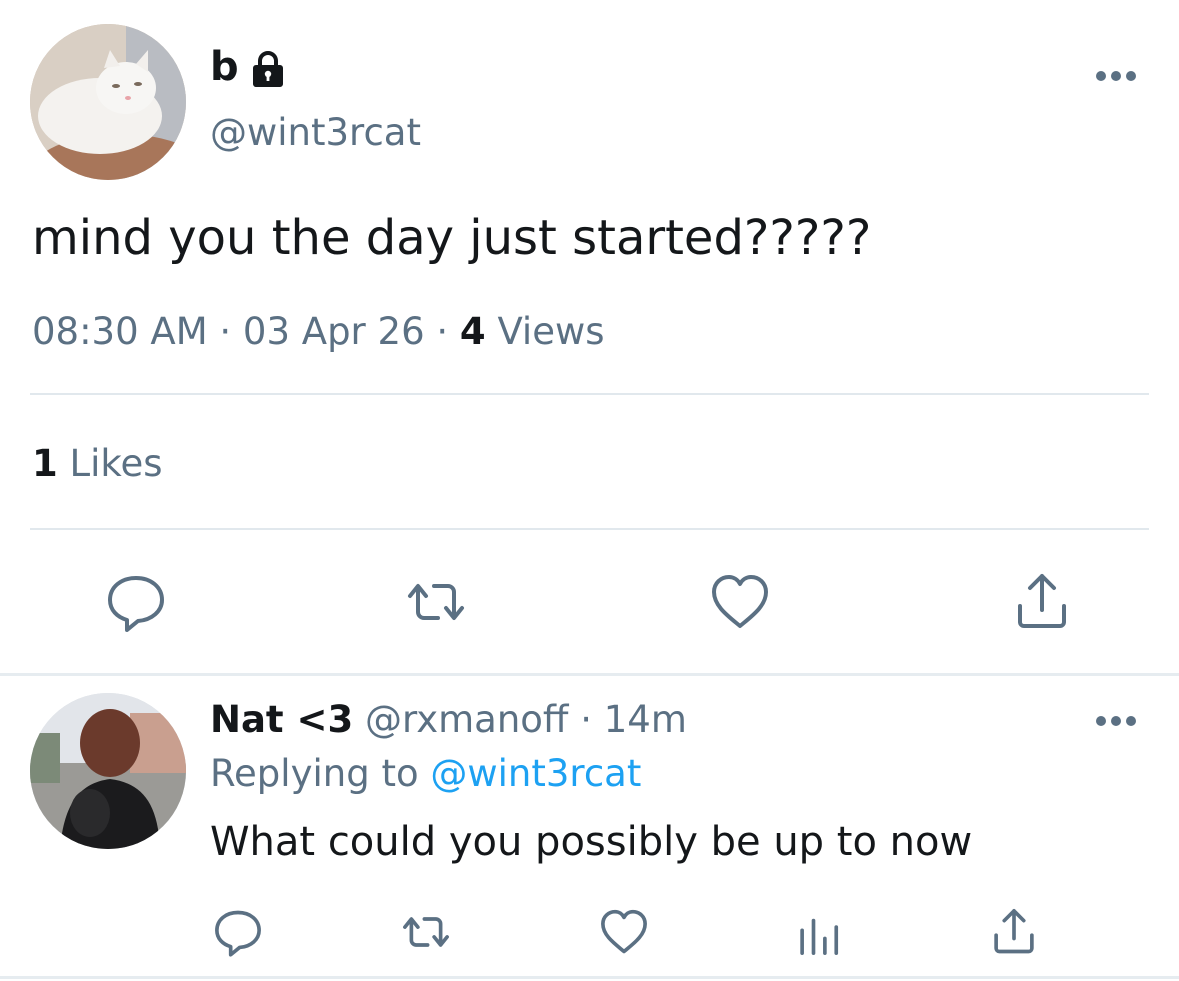 The height and width of the screenshot is (981, 1179). What do you see at coordinates (247, 67) in the screenshot?
I see `display-name: b` at bounding box center [247, 67].